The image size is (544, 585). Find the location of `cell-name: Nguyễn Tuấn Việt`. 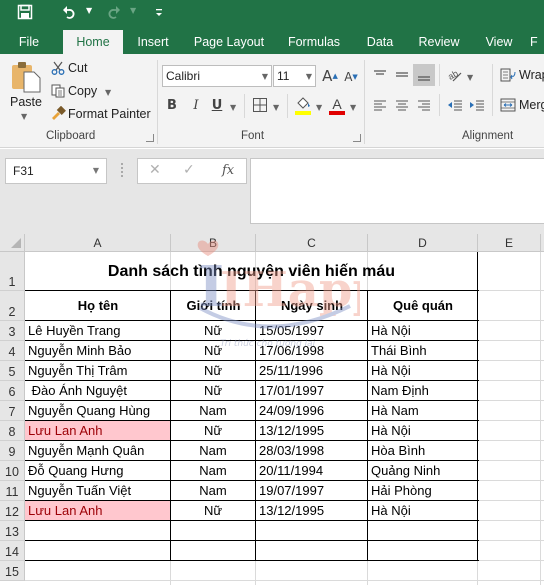

cell-name: Nguyễn Tuấn Việt is located at coordinates (97, 490).